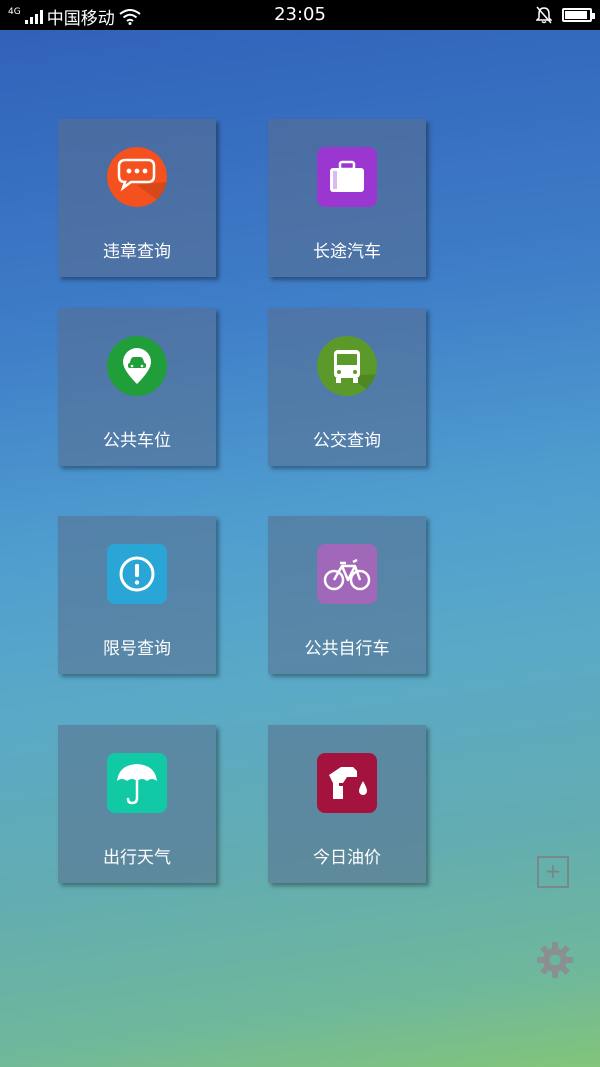 The width and height of the screenshot is (600, 1067). I want to click on bus-icon, so click(347, 366).